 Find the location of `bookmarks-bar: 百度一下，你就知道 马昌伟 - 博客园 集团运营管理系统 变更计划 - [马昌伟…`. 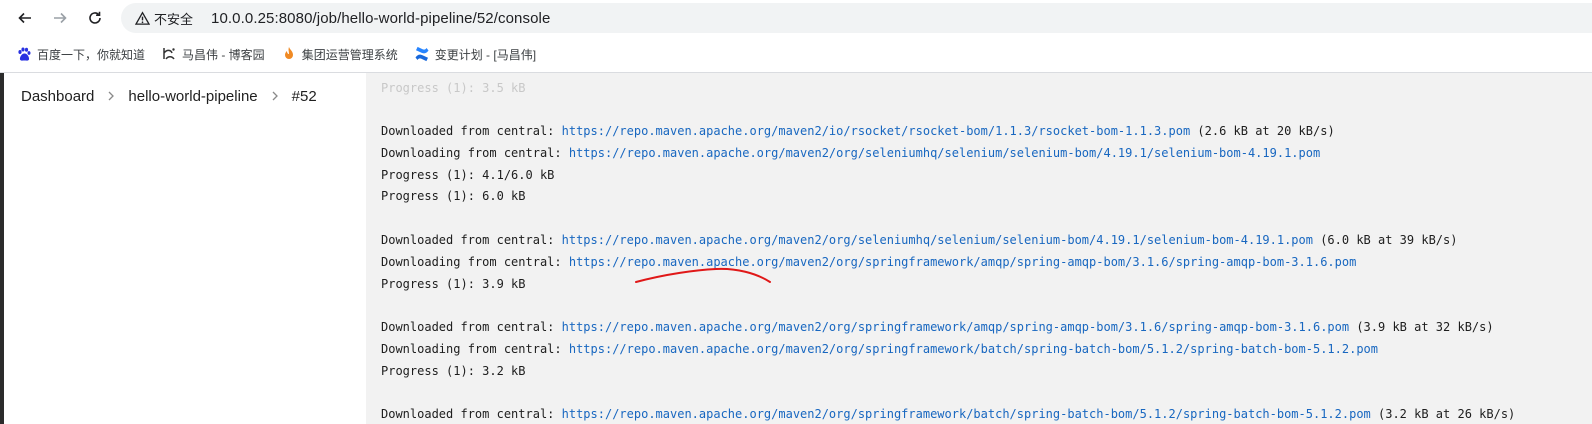

bookmarks-bar: 百度一下，你就知道 马昌伟 - 博客园 集团运营管理系统 变更计划 - [马昌伟… is located at coordinates (796, 54).